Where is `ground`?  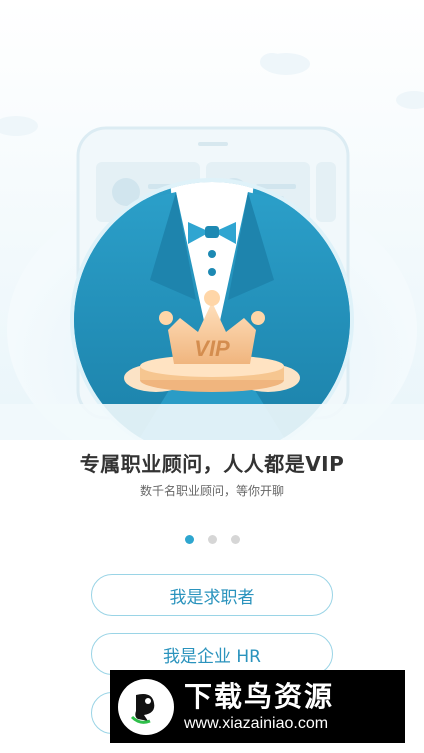
ground is located at coordinates (212, 422).